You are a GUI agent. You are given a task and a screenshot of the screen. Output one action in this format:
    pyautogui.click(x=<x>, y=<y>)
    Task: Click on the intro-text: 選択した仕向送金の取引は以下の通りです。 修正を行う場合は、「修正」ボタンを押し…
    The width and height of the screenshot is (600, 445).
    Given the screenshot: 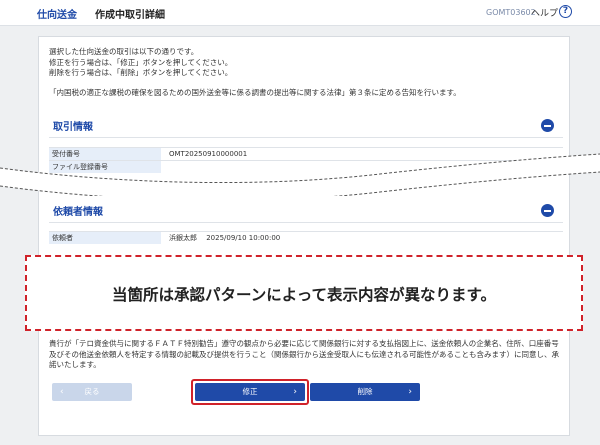 What is the action you would take?
    pyautogui.click(x=140, y=63)
    